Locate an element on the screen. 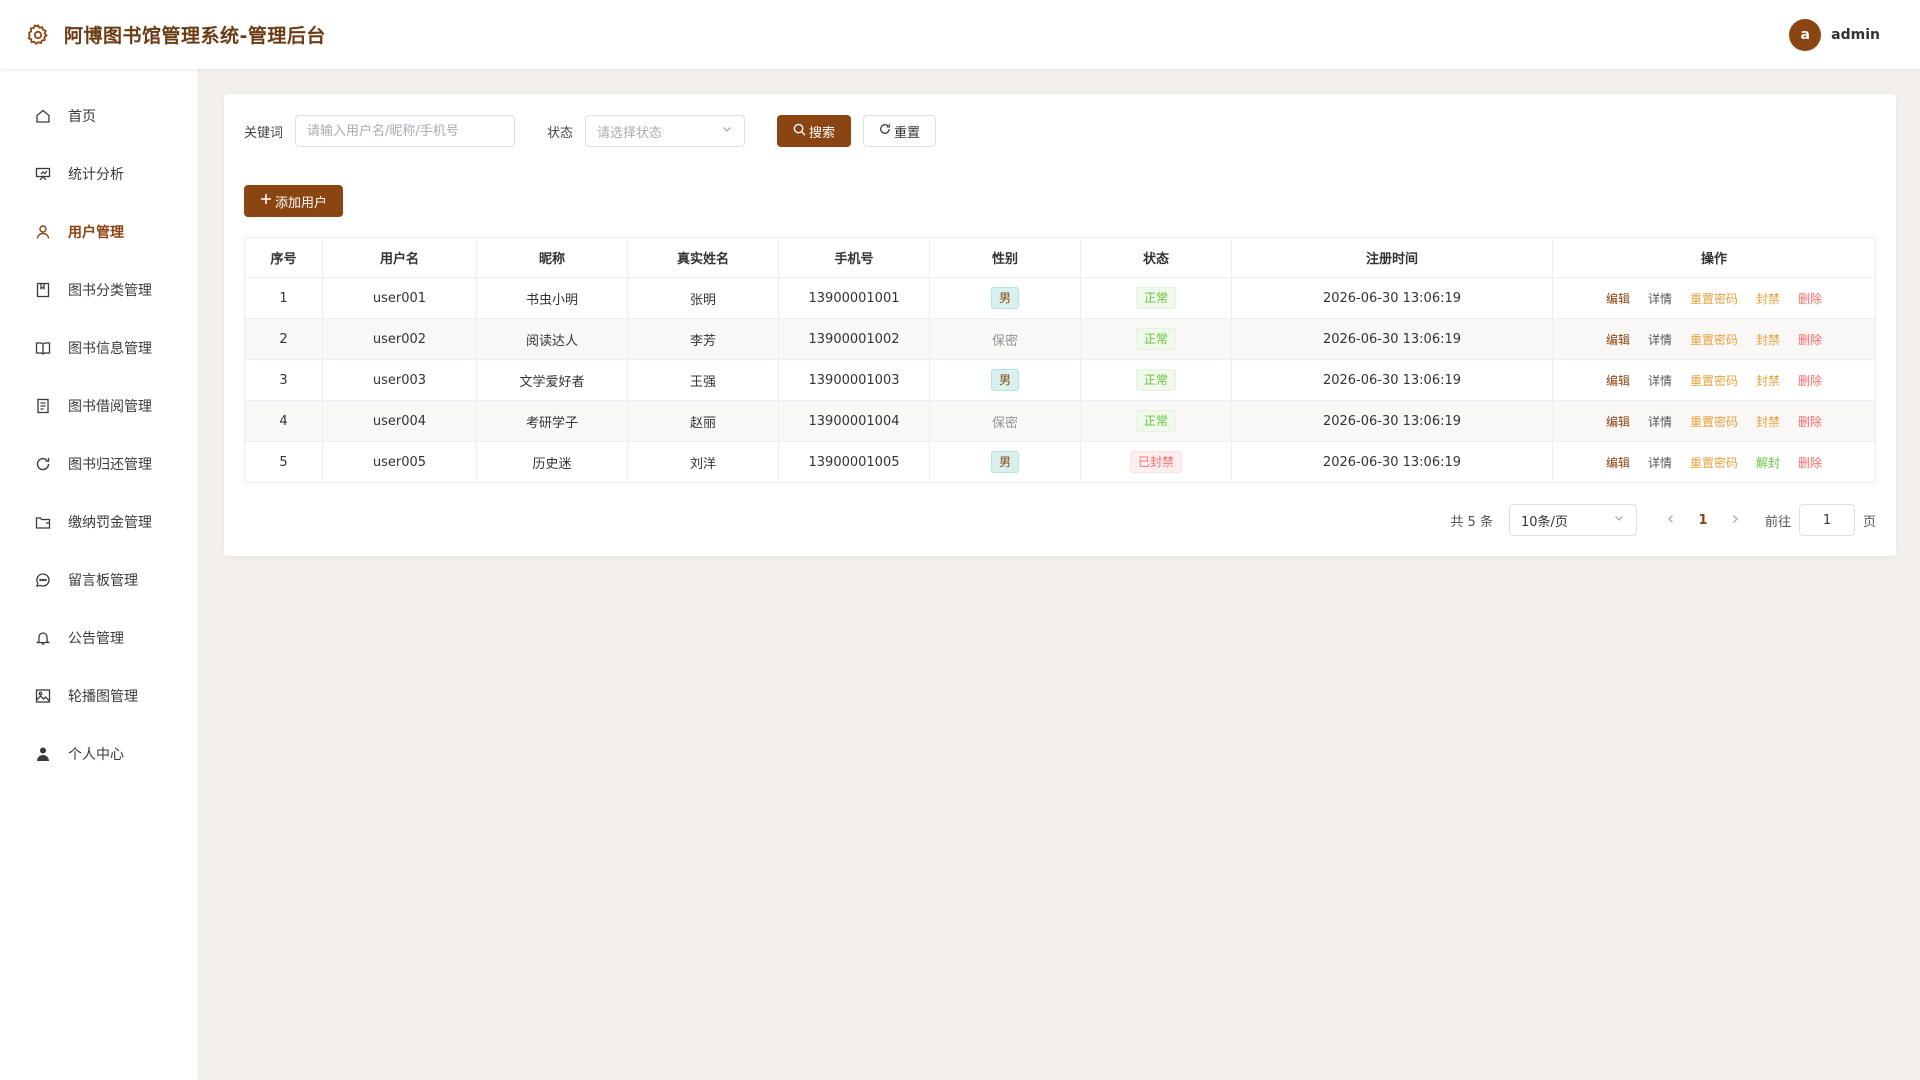 Image resolution: width=1920 pixels, height=1080 pixels. prev-page-chevron-left-icon is located at coordinates (1671, 520).